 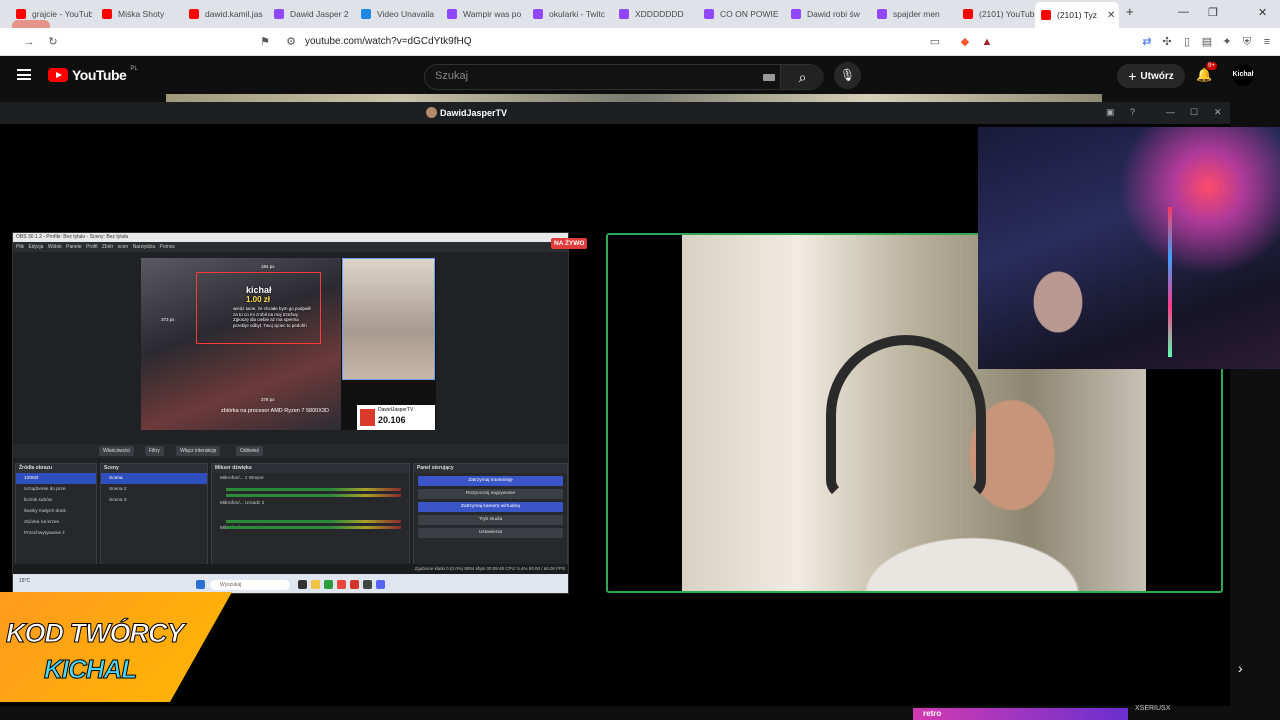 I want to click on translate-icon: ⇄, so click(x=1147, y=42).